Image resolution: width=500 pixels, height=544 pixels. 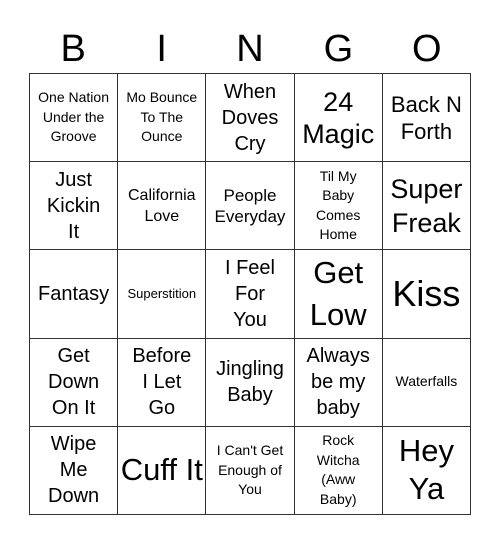 I want to click on bingo-cell: Wipe Me Down, so click(x=74, y=470).